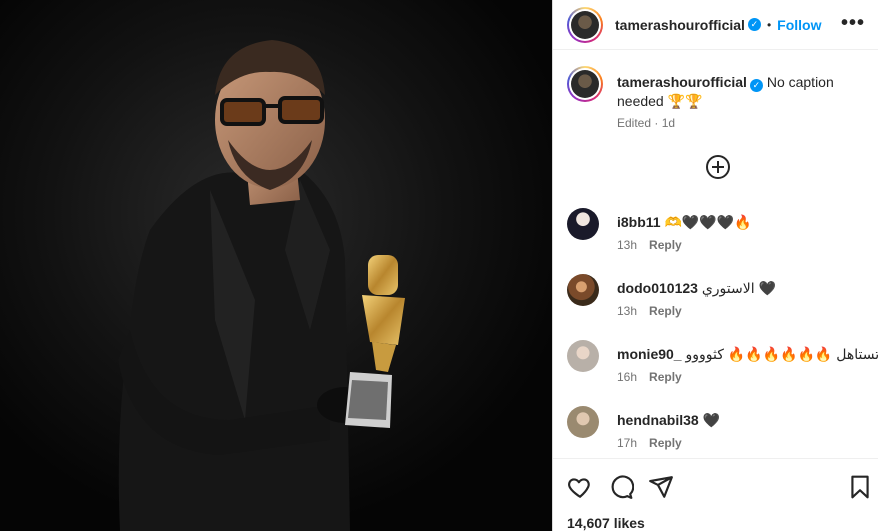 This screenshot has height=531, width=878. I want to click on comment-line: i8bb11 🫶🖤🖤🖤🔥, so click(684, 222).